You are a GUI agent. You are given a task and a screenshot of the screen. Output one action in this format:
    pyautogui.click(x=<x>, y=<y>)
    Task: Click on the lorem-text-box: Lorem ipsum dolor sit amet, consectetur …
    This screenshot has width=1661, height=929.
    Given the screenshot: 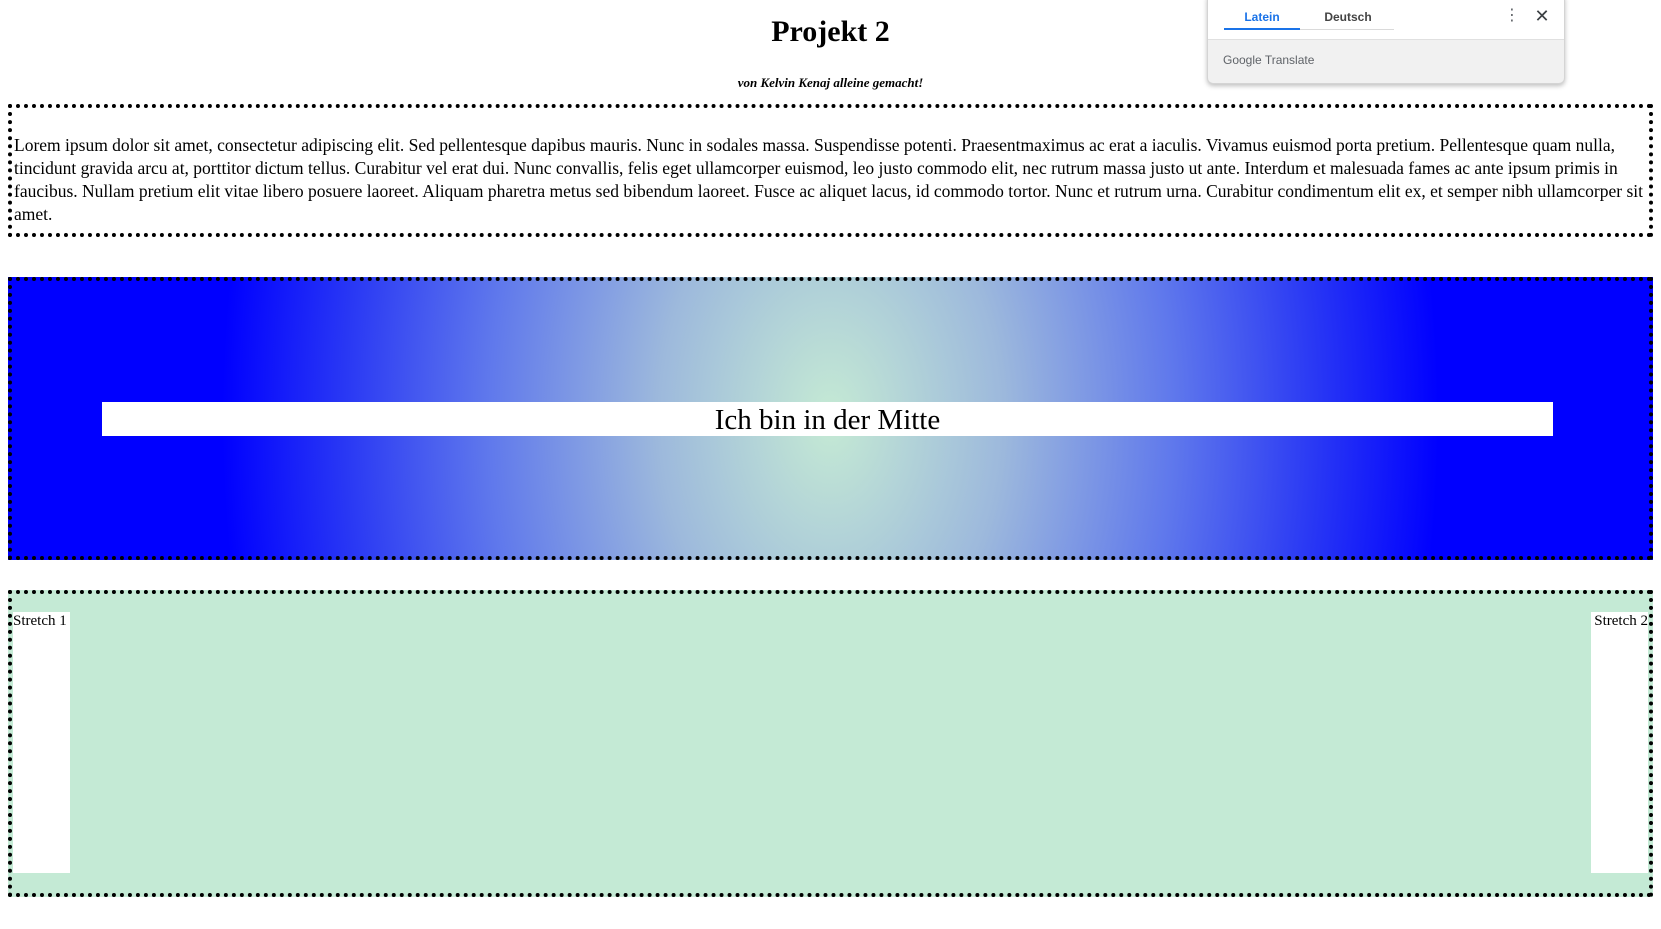 What is the action you would take?
    pyautogui.click(x=830, y=170)
    